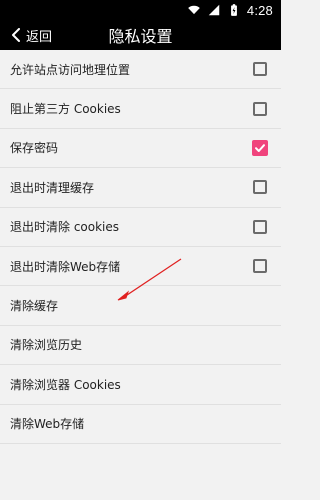 The width and height of the screenshot is (320, 500). What do you see at coordinates (47, 424) in the screenshot?
I see `action-label: 清除Web存储` at bounding box center [47, 424].